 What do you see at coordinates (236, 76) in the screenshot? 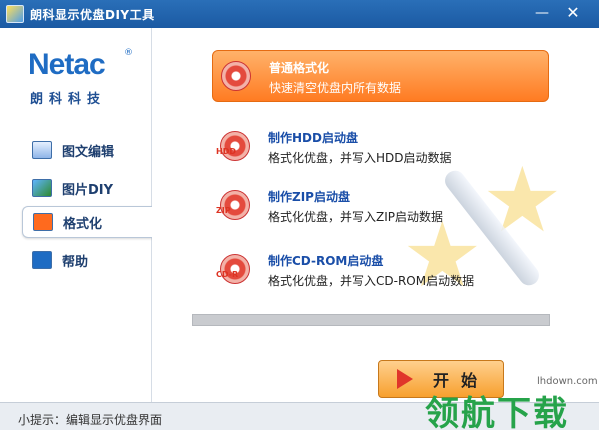
I see `lifebuoy-icon` at bounding box center [236, 76].